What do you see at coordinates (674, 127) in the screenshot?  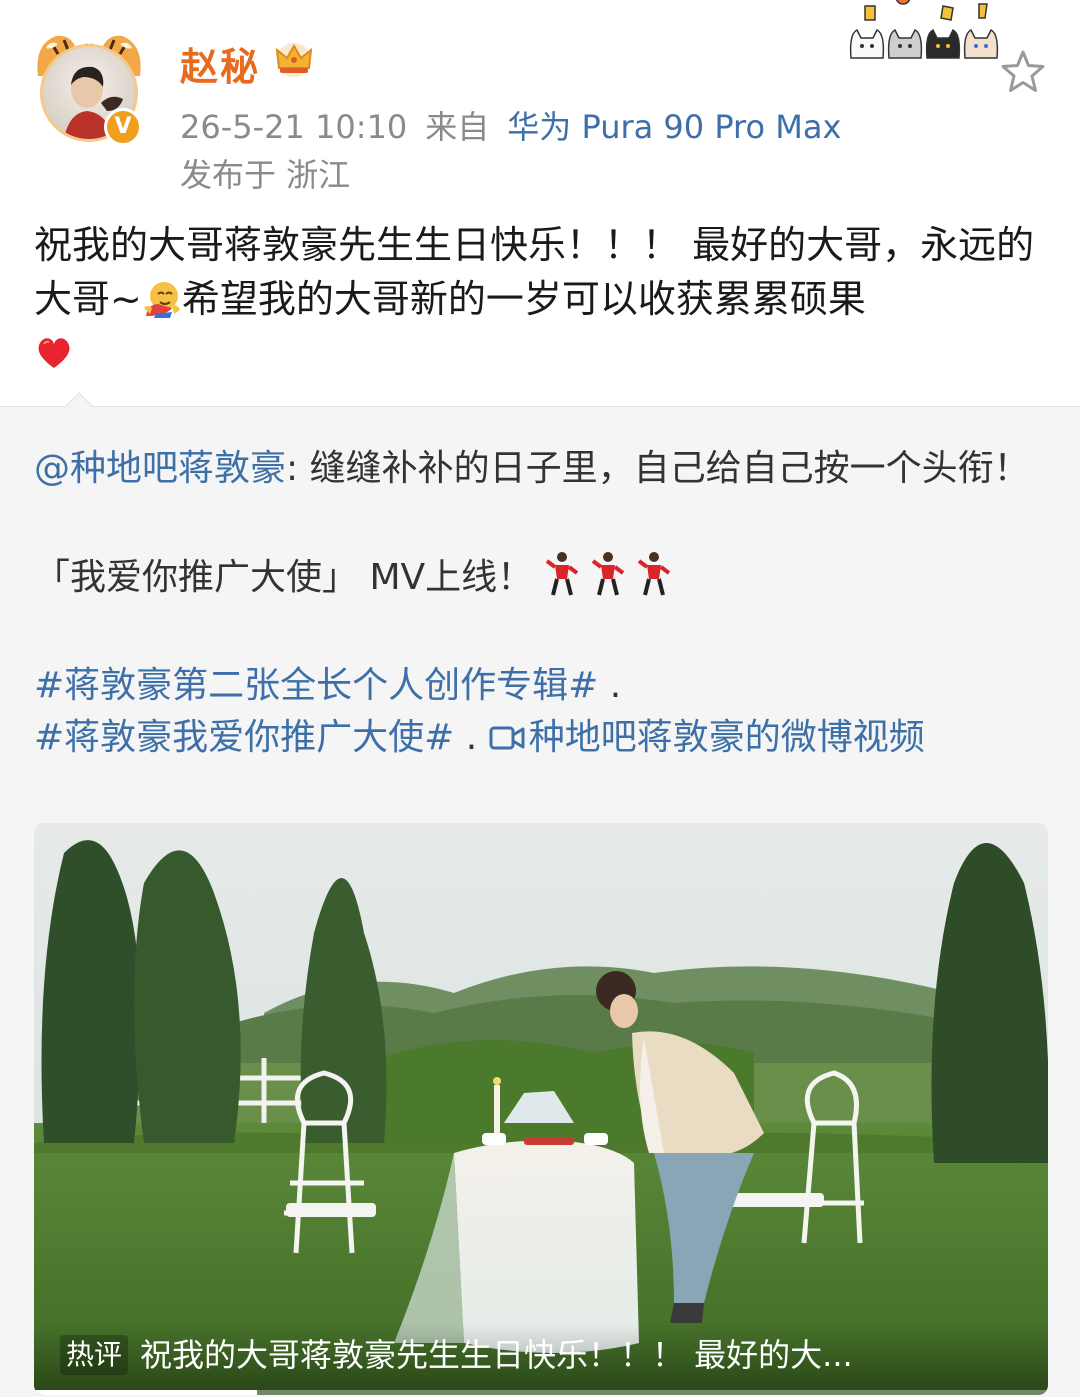 I see `device-link: 华为 Pura 90 Pro Max` at bounding box center [674, 127].